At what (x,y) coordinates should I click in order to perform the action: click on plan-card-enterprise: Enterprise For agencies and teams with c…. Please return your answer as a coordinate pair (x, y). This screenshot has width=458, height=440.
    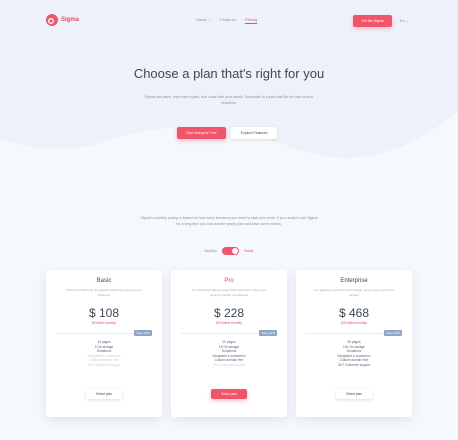
    Looking at the image, I should click on (354, 343).